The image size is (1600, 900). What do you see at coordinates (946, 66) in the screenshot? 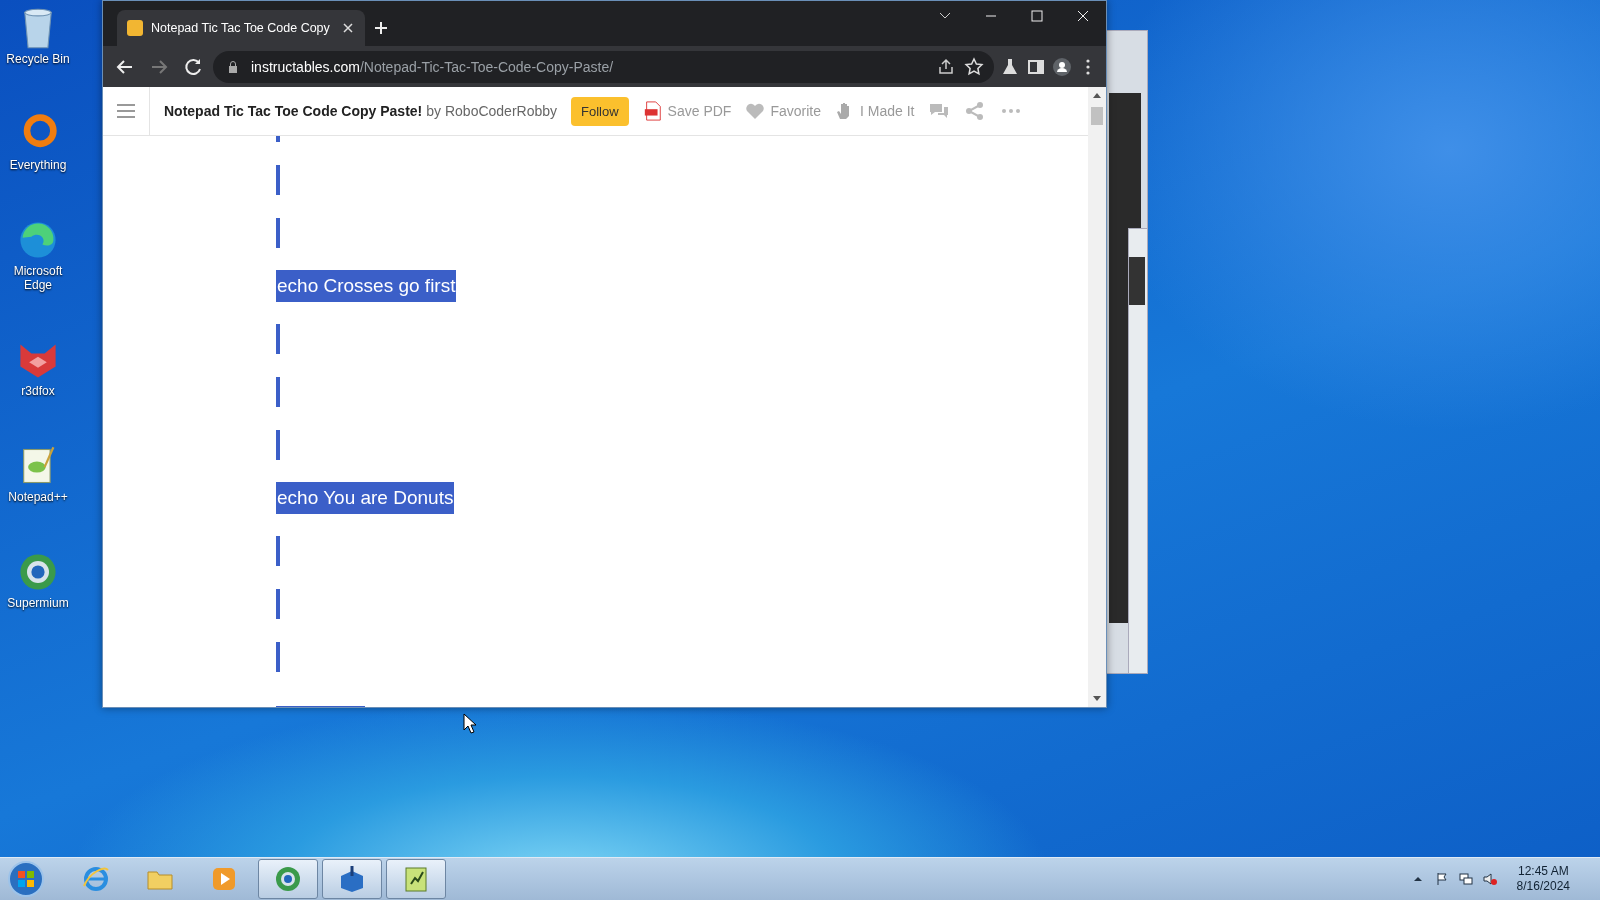
I see `share-icon` at bounding box center [946, 66].